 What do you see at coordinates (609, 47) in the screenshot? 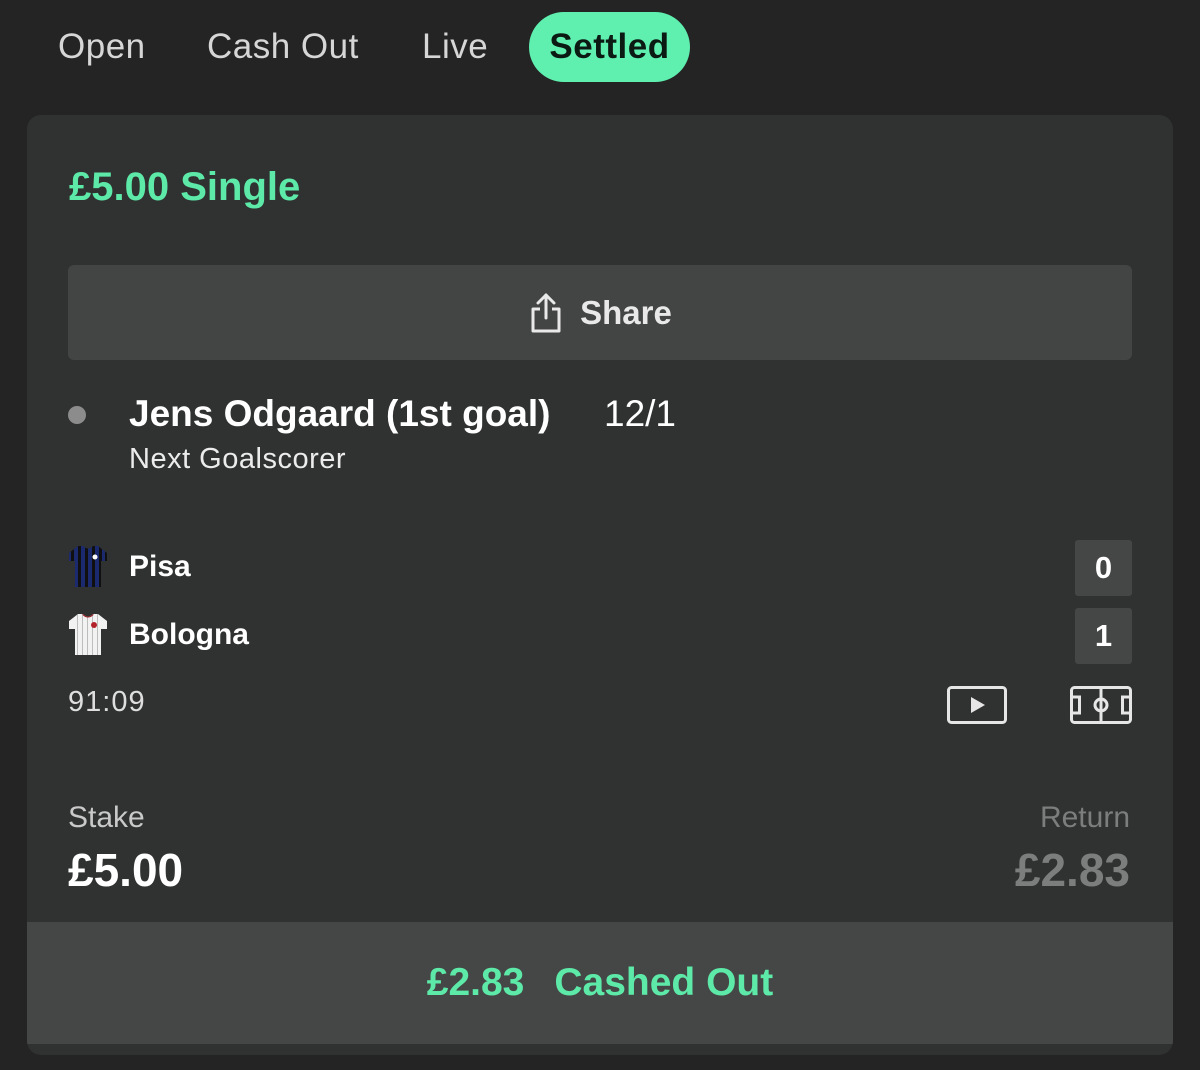
I see `tab-settled: Settled` at bounding box center [609, 47].